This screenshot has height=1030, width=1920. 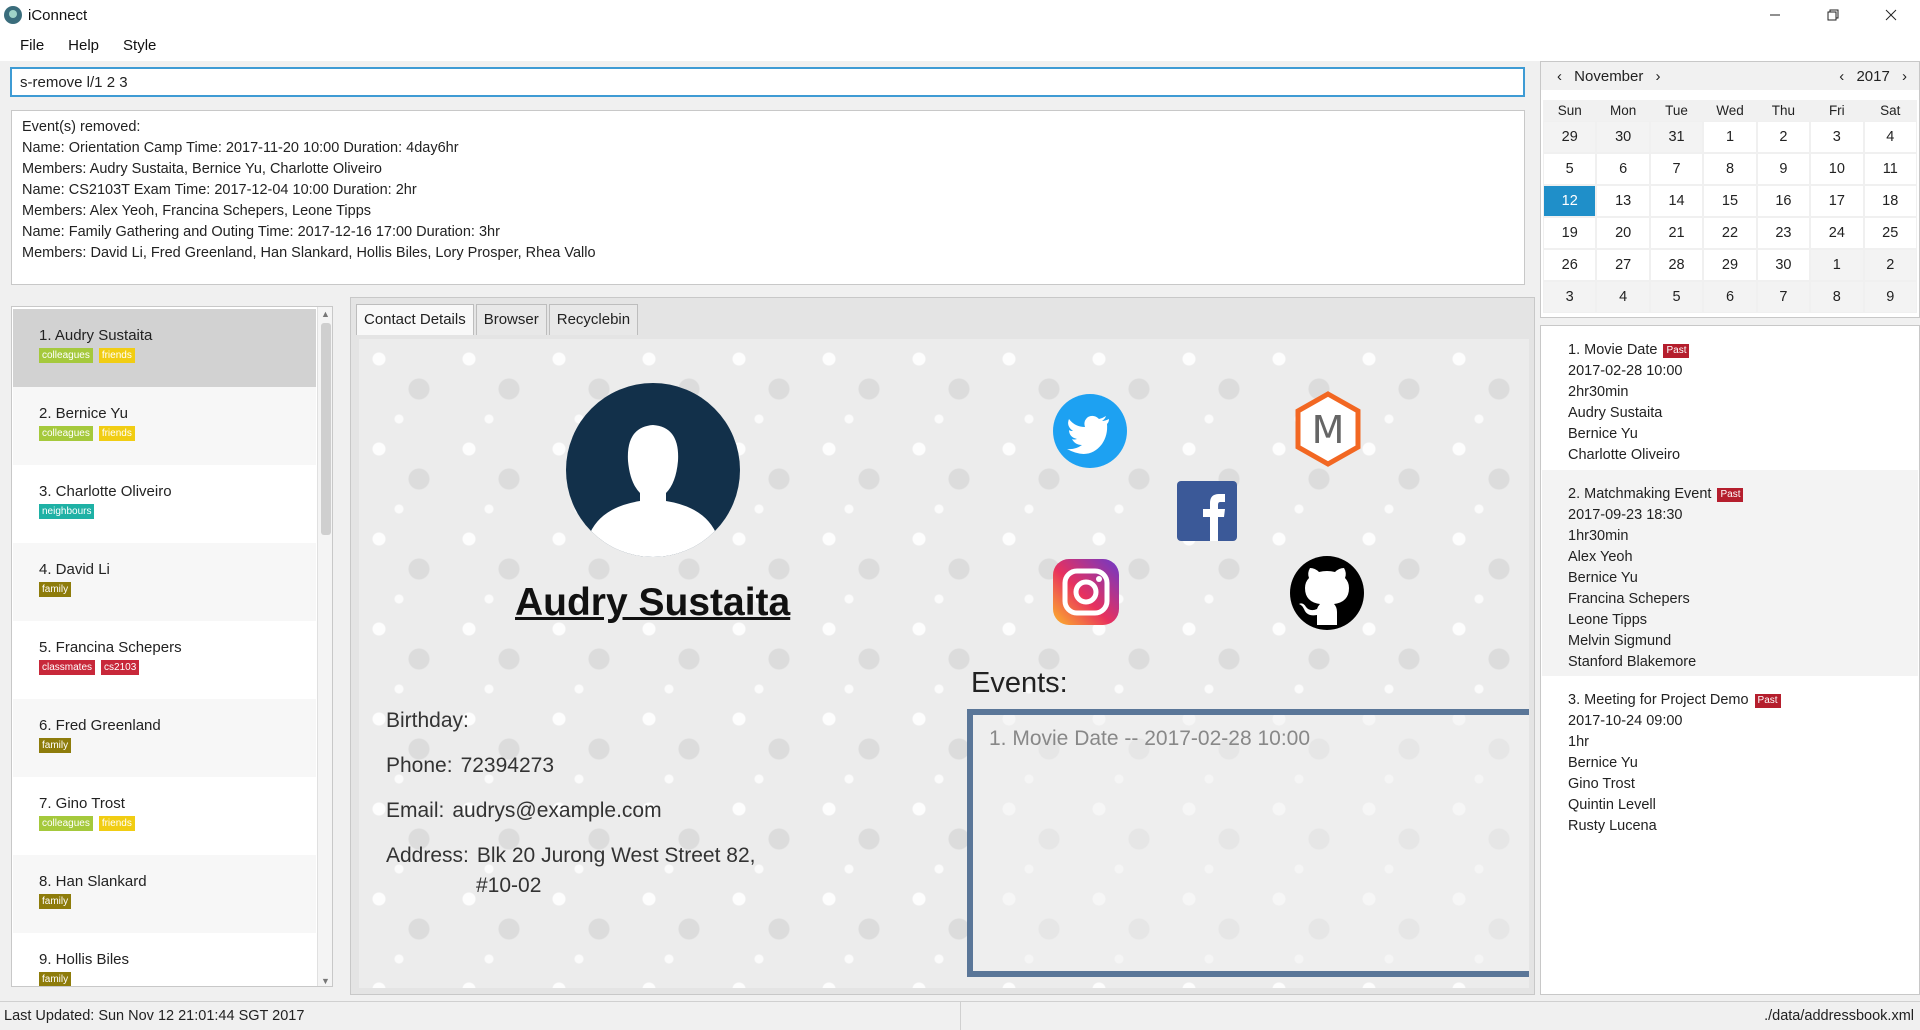 What do you see at coordinates (1086, 594) in the screenshot?
I see `instagram-icon` at bounding box center [1086, 594].